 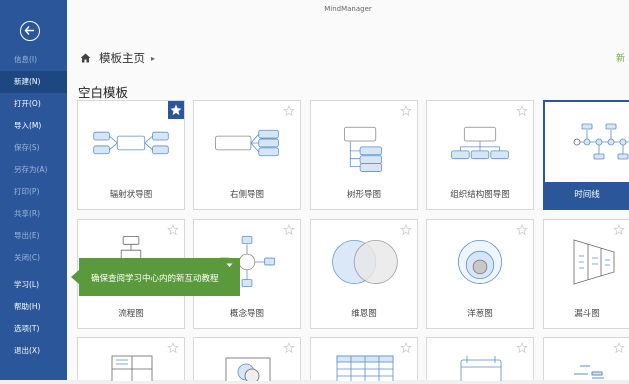 I want to click on back-button, so click(x=30, y=31).